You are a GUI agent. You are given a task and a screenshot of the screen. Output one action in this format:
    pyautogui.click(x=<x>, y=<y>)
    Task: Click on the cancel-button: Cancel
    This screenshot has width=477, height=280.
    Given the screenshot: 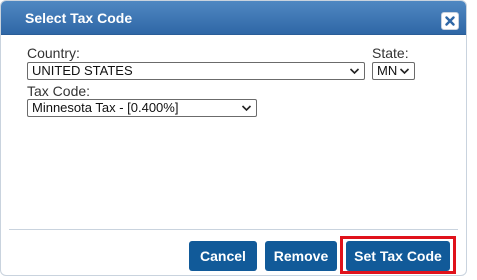 What is the action you would take?
    pyautogui.click(x=223, y=256)
    